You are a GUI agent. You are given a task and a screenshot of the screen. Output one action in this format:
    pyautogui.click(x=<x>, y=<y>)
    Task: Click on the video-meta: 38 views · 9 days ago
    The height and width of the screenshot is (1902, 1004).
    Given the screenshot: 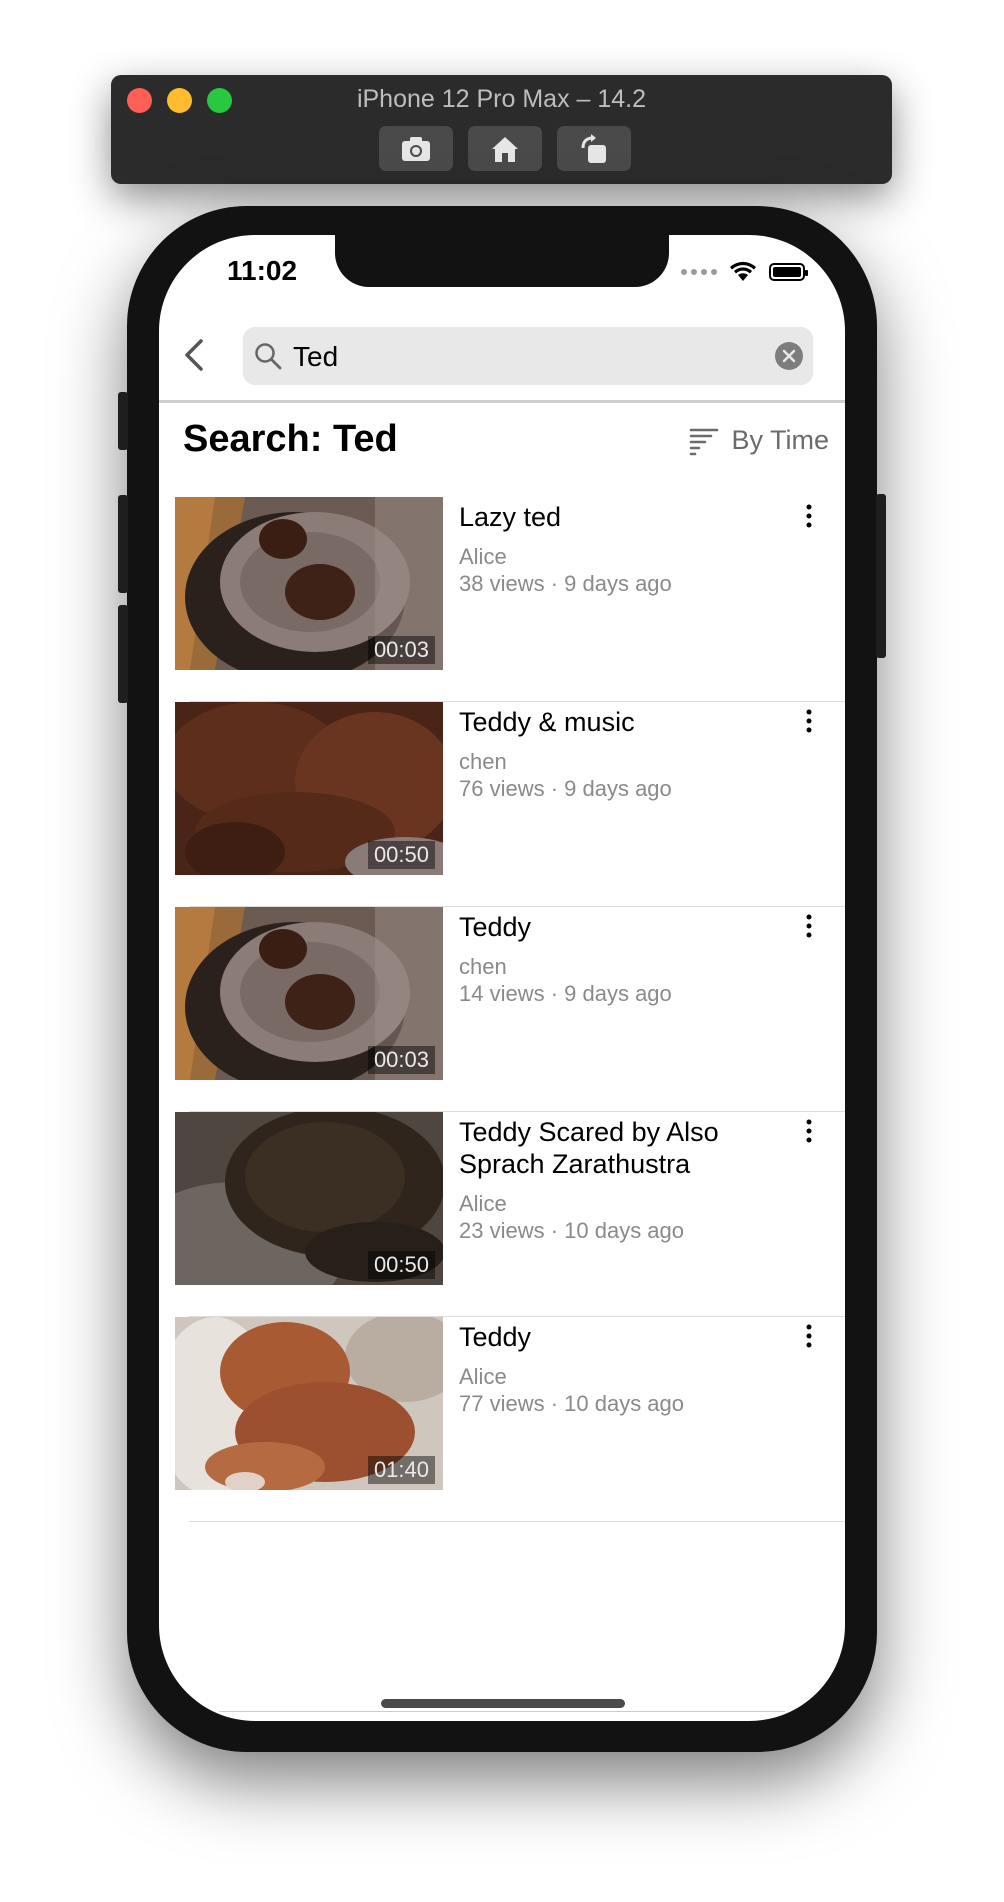 What is the action you would take?
    pyautogui.click(x=565, y=583)
    